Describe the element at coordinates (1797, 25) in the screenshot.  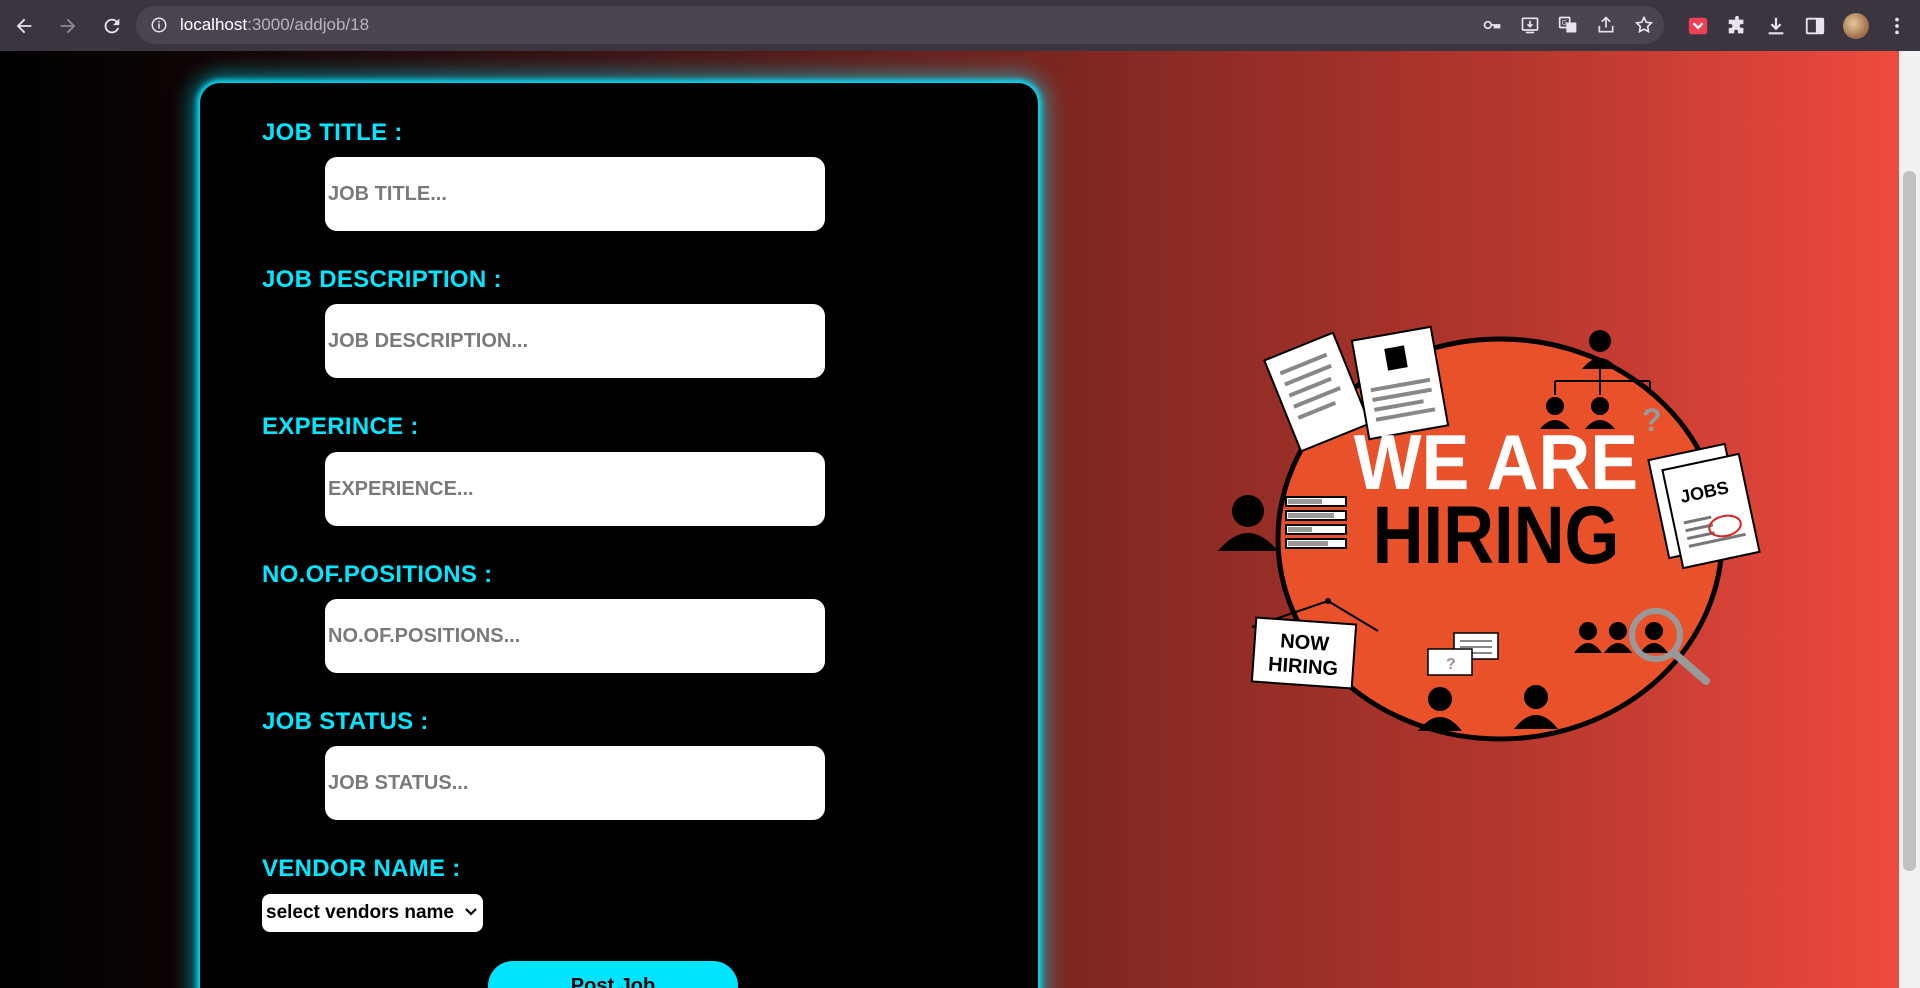
I see `extensions-area` at that location.